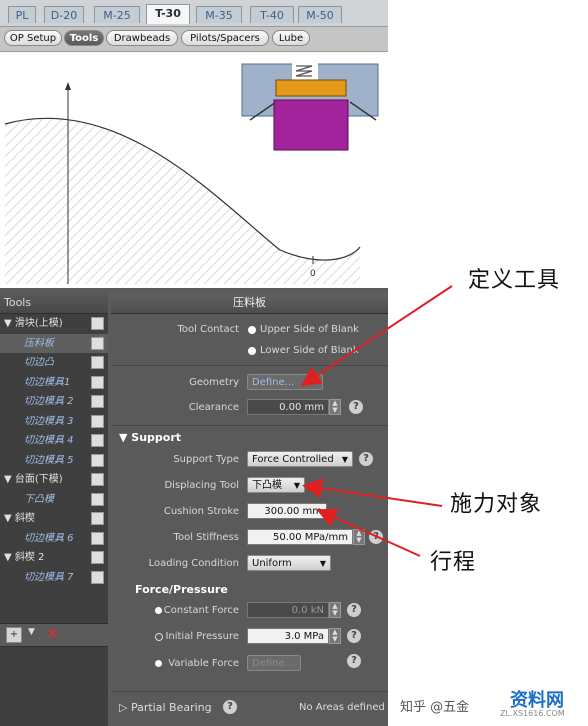 The height and width of the screenshot is (726, 588). I want to click on add-tool-icon: +, so click(14, 635).